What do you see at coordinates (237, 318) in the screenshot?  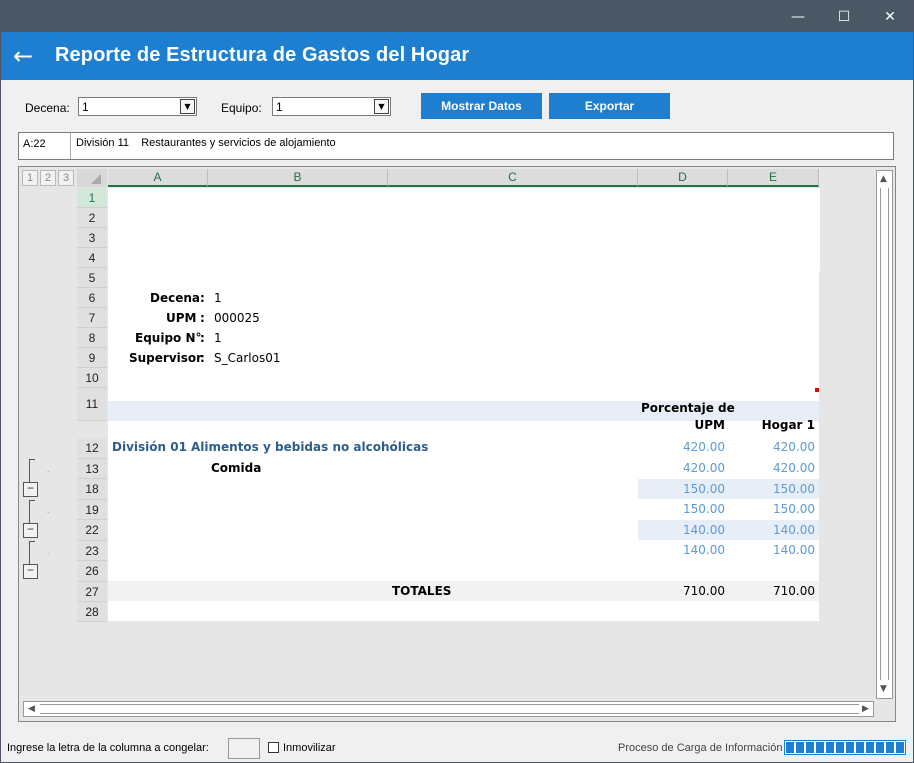 I see `upm-info-value: 000025` at bounding box center [237, 318].